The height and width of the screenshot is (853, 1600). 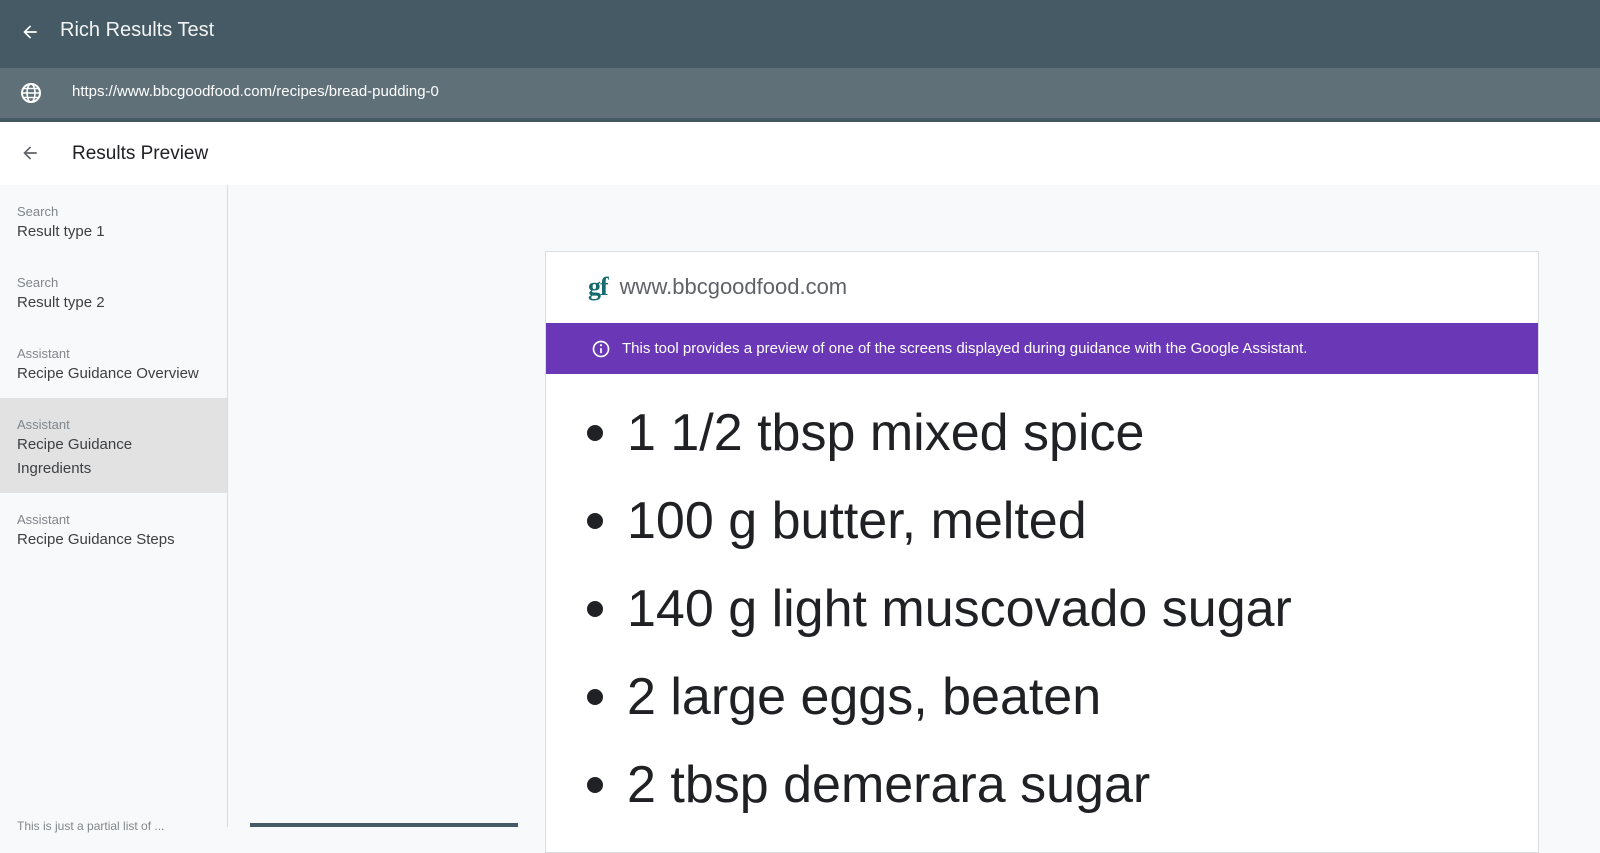 What do you see at coordinates (886, 433) in the screenshot?
I see `ingredient-text: 1 1/2 tbsp mixed spice` at bounding box center [886, 433].